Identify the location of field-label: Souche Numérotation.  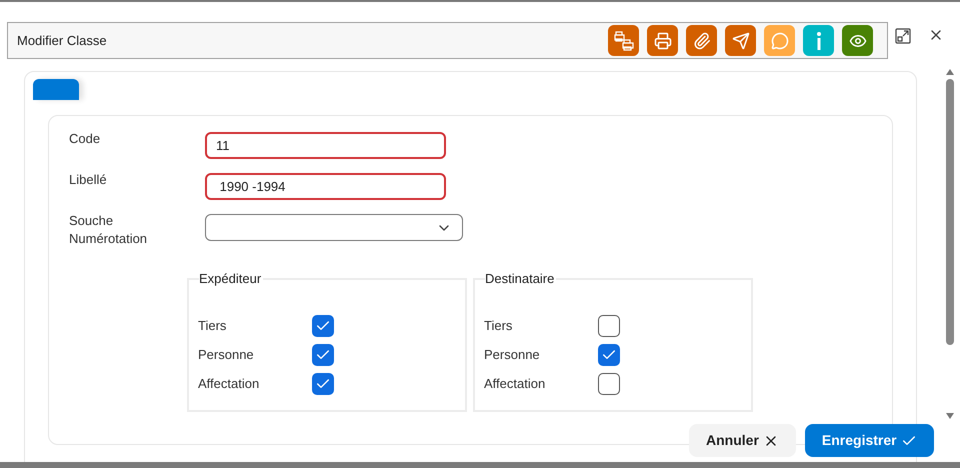
(108, 230).